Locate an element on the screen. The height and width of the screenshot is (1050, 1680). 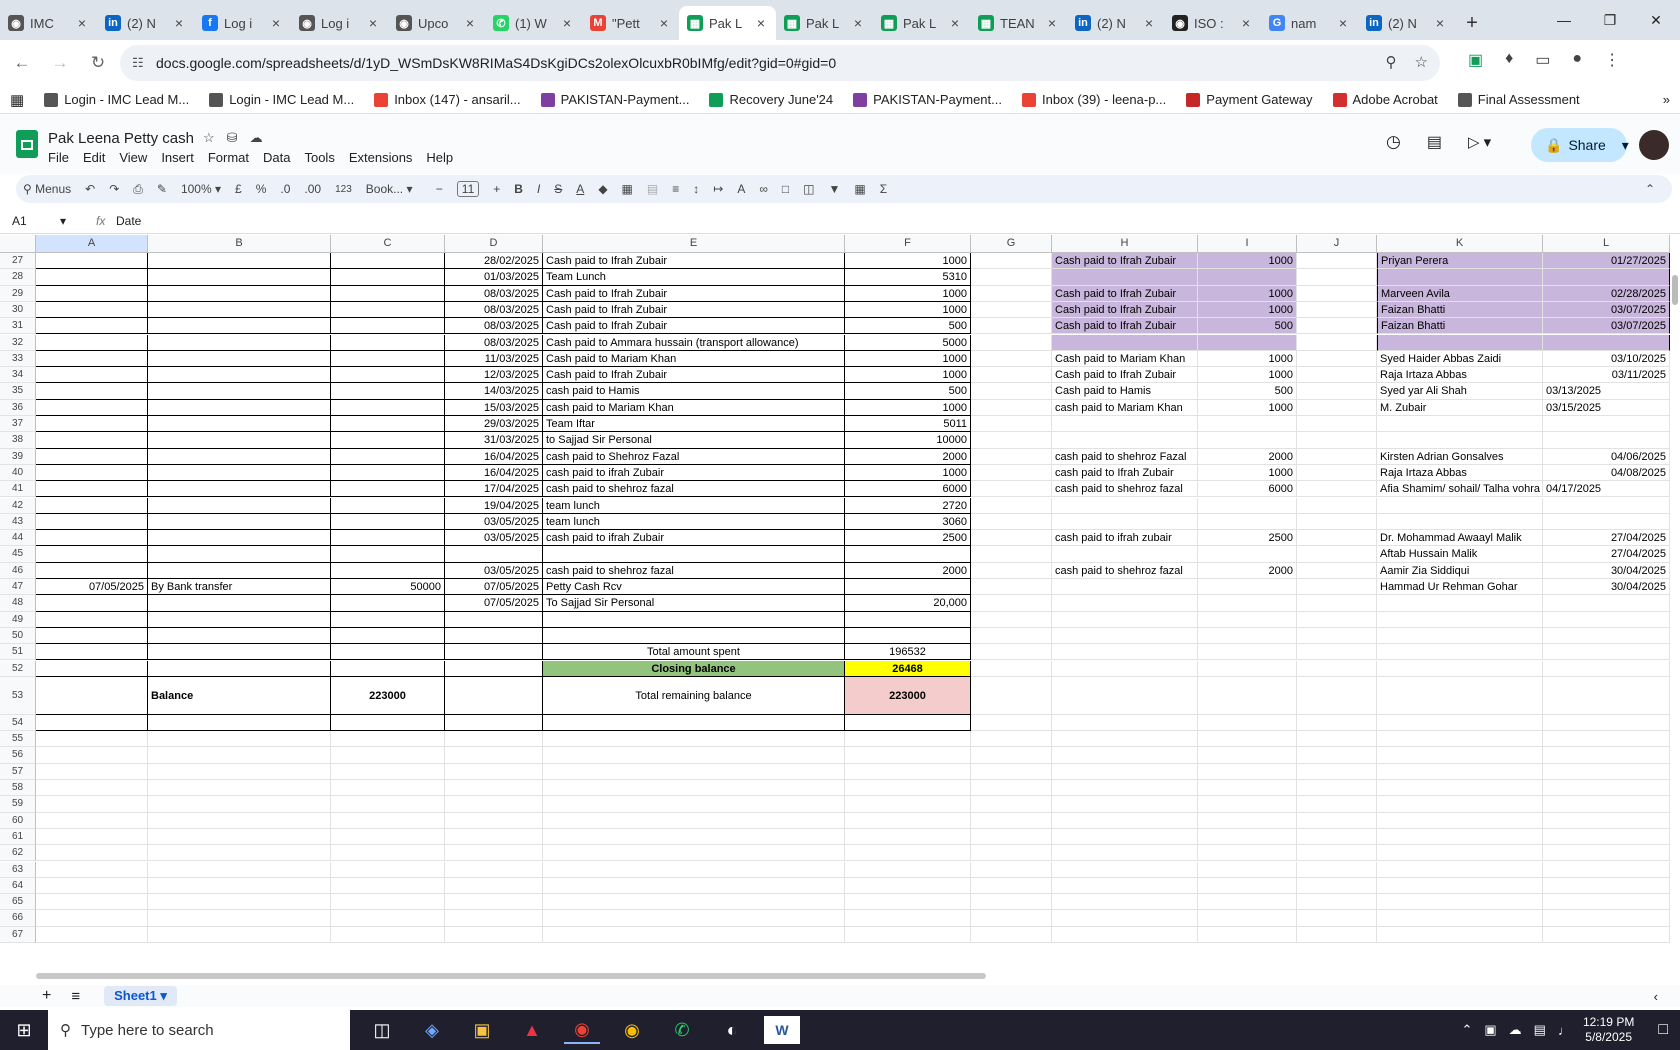
menu-file: File is located at coordinates (58, 157).